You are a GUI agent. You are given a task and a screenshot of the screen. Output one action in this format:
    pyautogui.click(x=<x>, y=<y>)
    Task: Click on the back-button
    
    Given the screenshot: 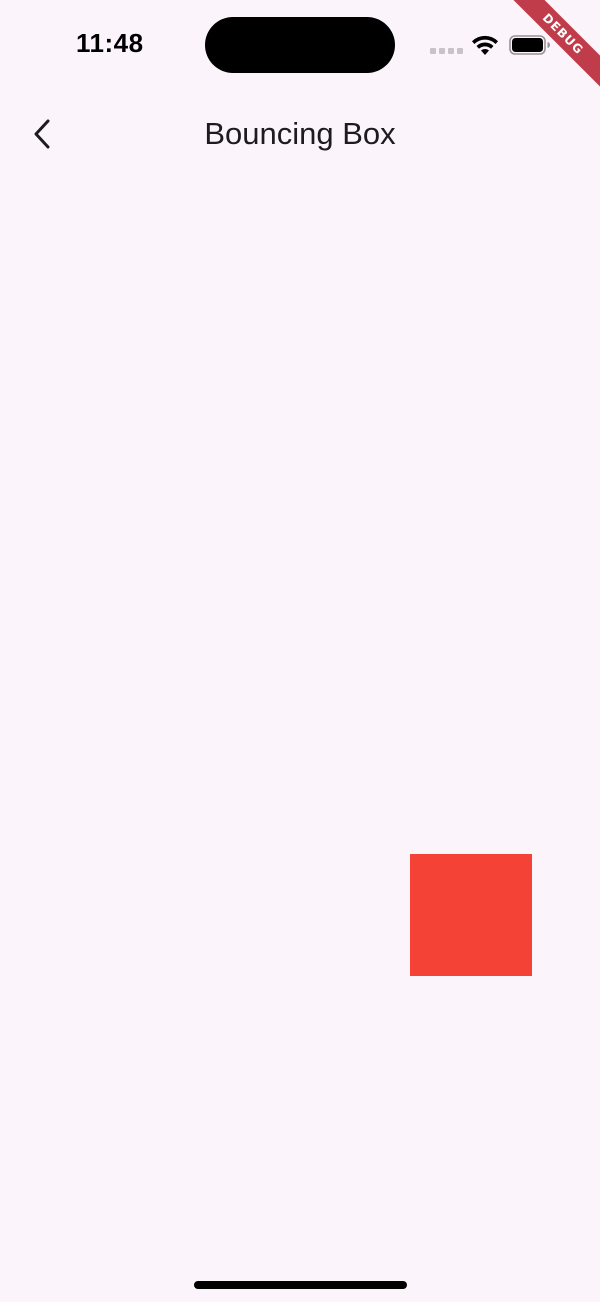 What is the action you would take?
    pyautogui.click(x=42, y=134)
    